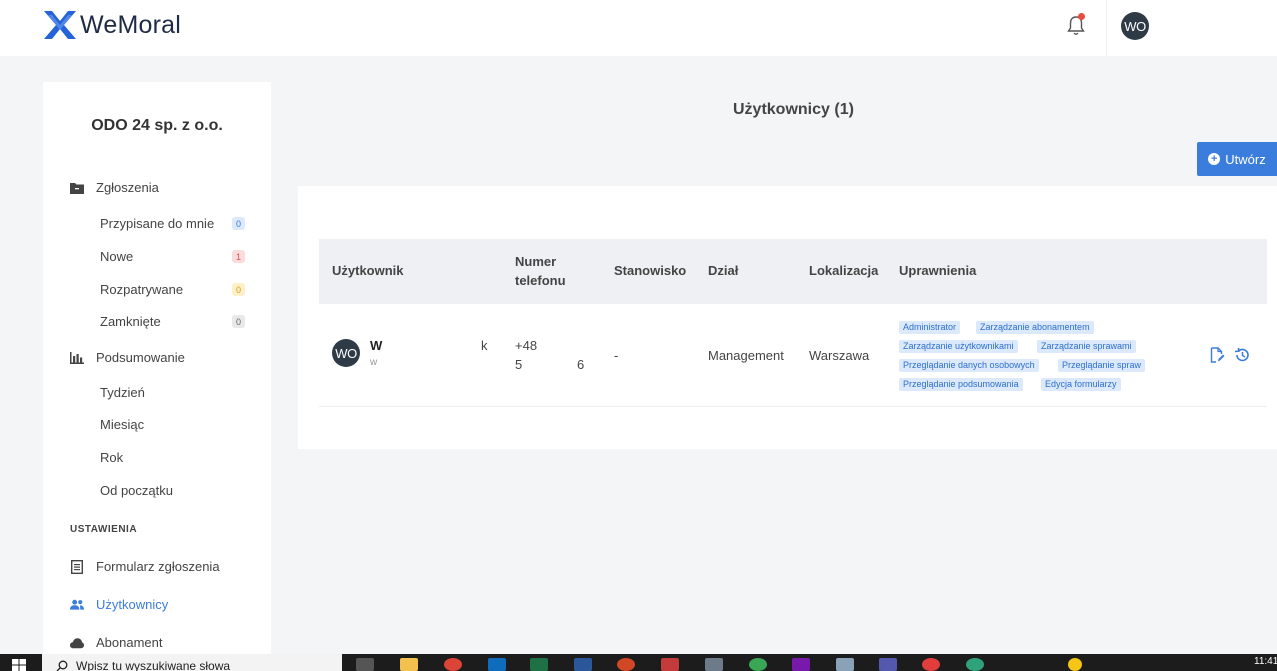 The image size is (1277, 671). I want to click on plus-circle-icon: +, so click(1214, 159).